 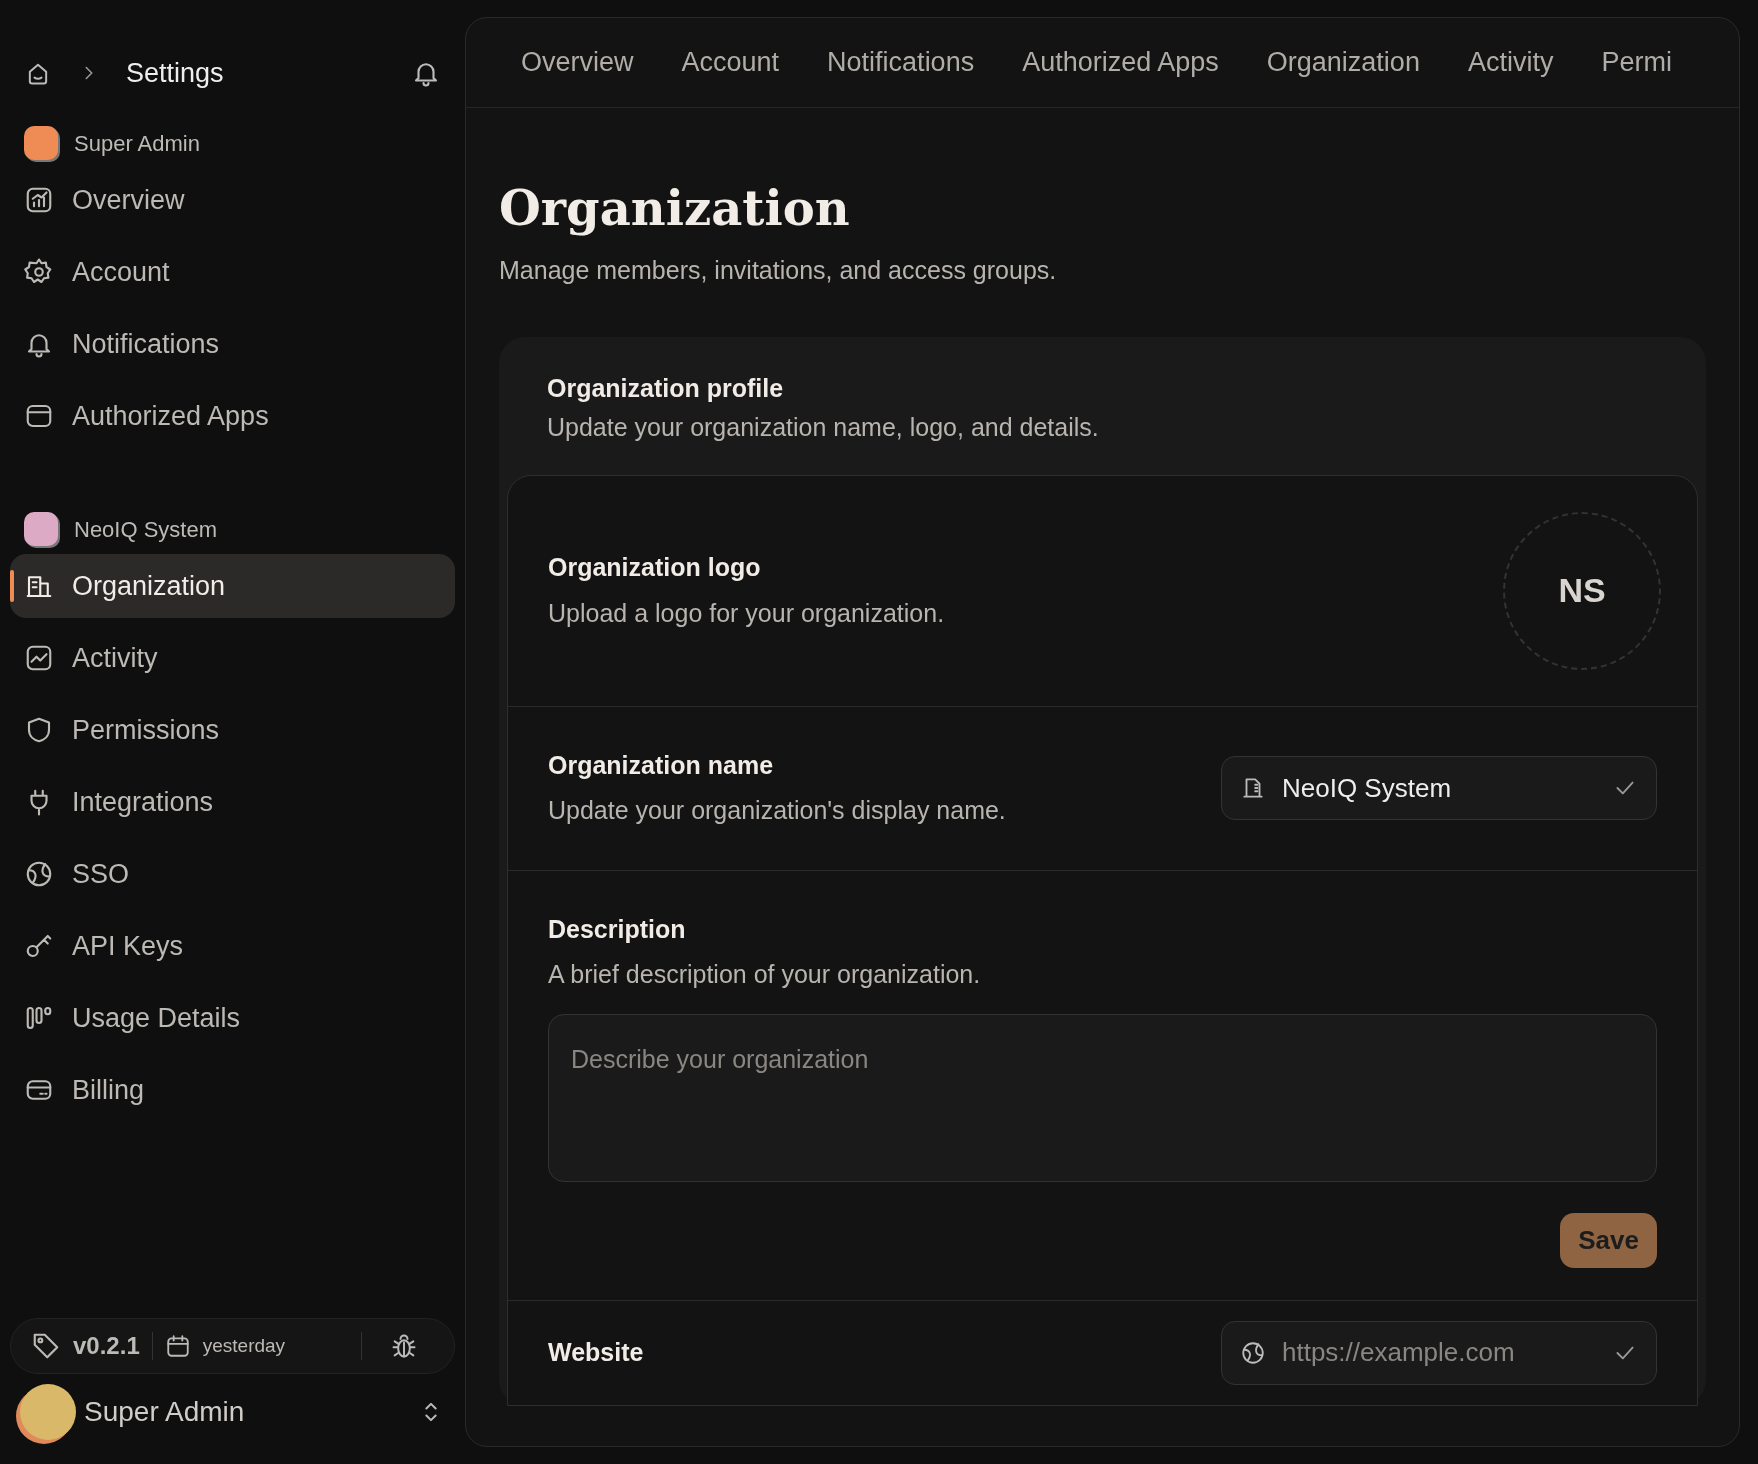 What do you see at coordinates (232, 1090) in the screenshot?
I see `sidebar-item: Billing` at bounding box center [232, 1090].